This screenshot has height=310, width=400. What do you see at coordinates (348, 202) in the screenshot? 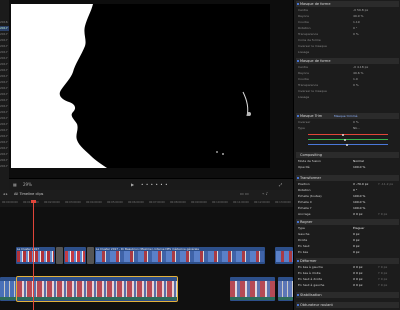
I see `inspector-row: Échelle X 100.0 %` at bounding box center [348, 202].